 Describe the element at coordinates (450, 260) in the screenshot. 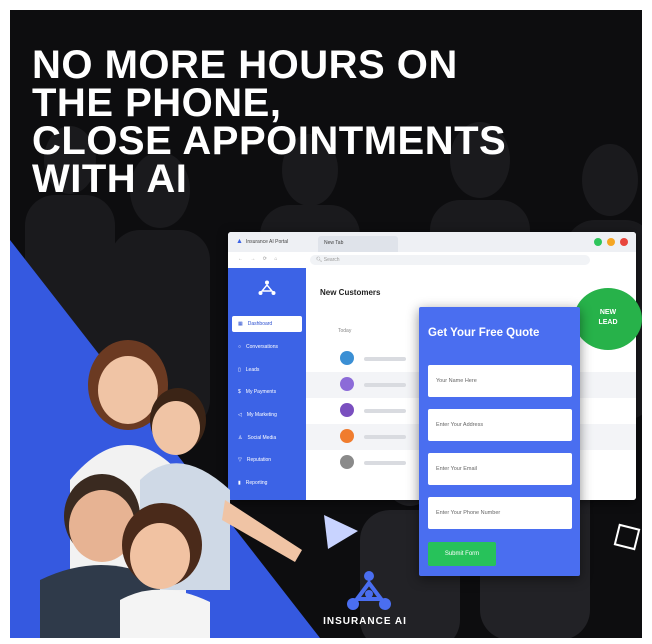

I see `search-input: 🔍︎ Search` at that location.